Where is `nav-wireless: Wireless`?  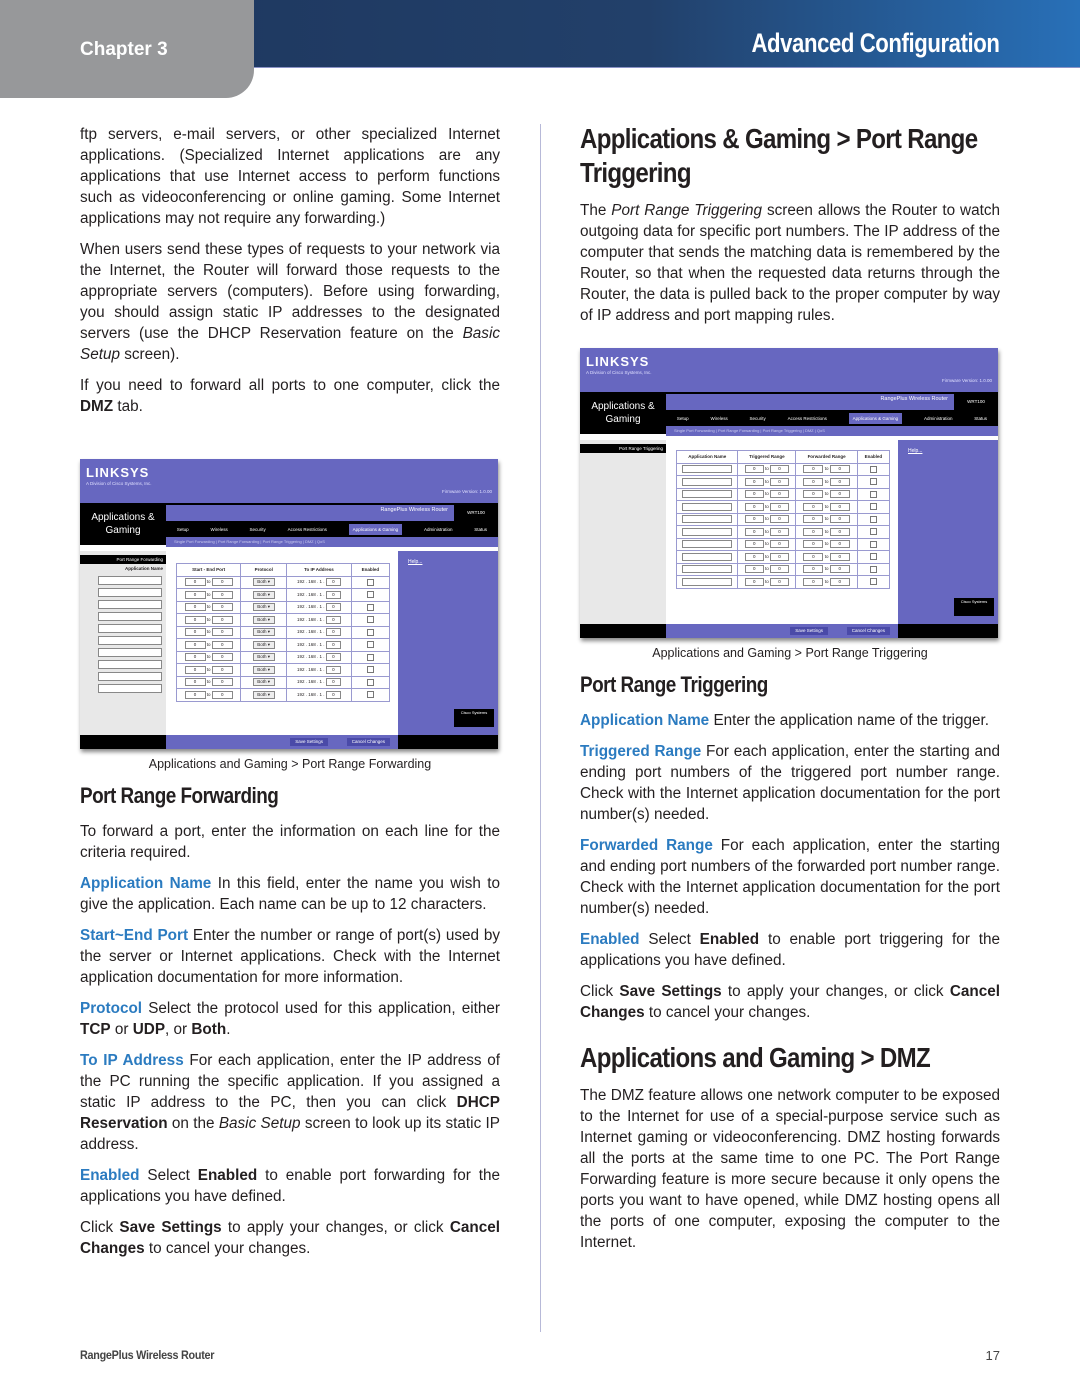 nav-wireless: Wireless is located at coordinates (718, 418).